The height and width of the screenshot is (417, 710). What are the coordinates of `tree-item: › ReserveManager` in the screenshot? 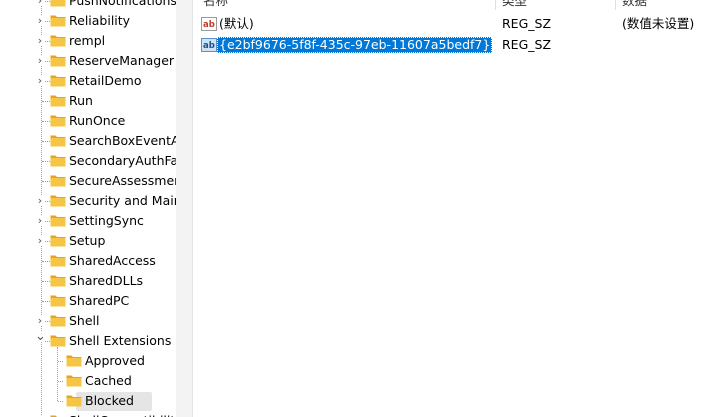 It's located at (88, 61).